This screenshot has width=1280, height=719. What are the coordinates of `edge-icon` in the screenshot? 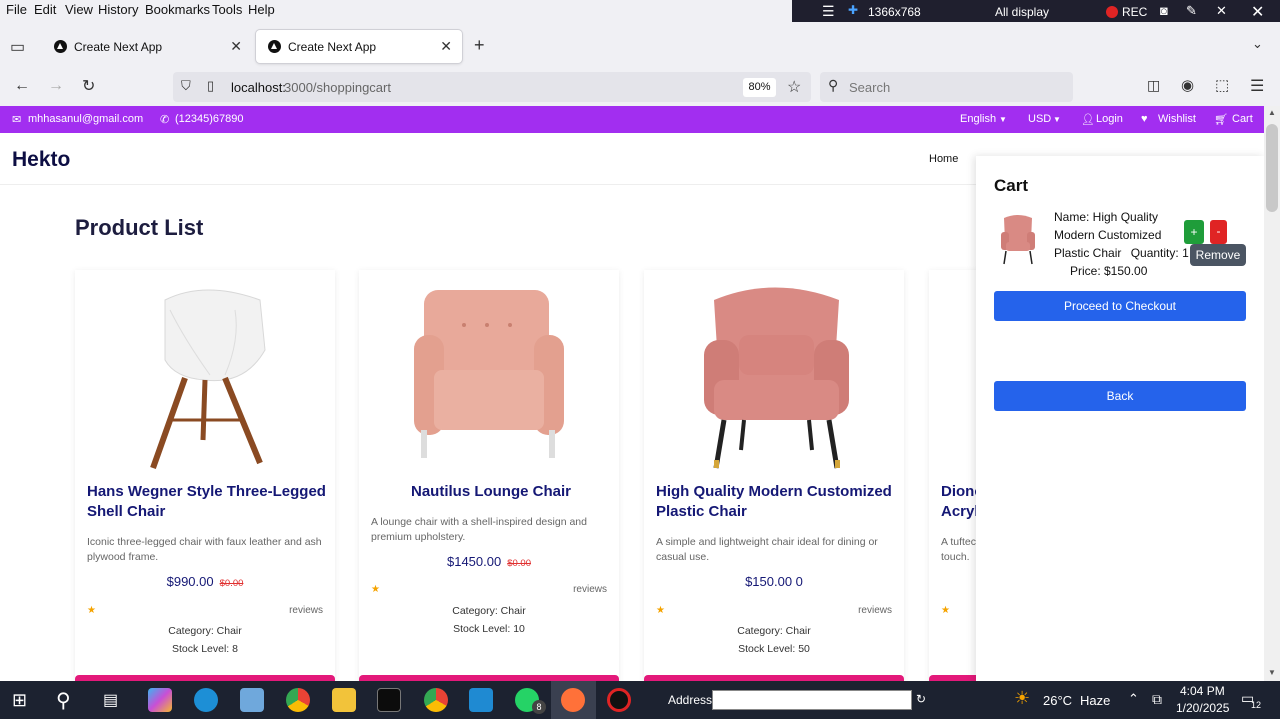 It's located at (206, 700).